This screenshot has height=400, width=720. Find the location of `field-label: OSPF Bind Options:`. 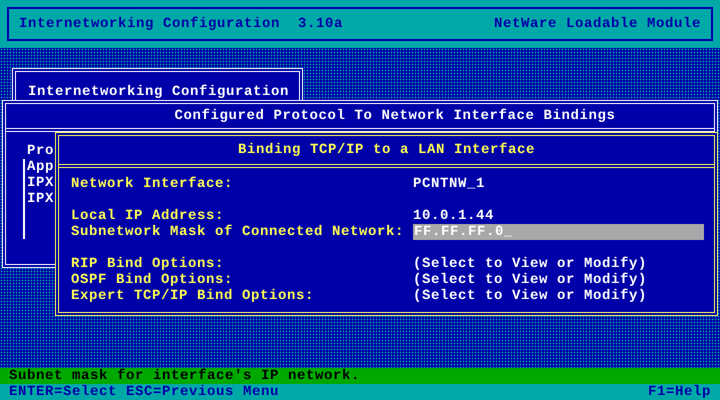

field-label: OSPF Bind Options: is located at coordinates (152, 280).